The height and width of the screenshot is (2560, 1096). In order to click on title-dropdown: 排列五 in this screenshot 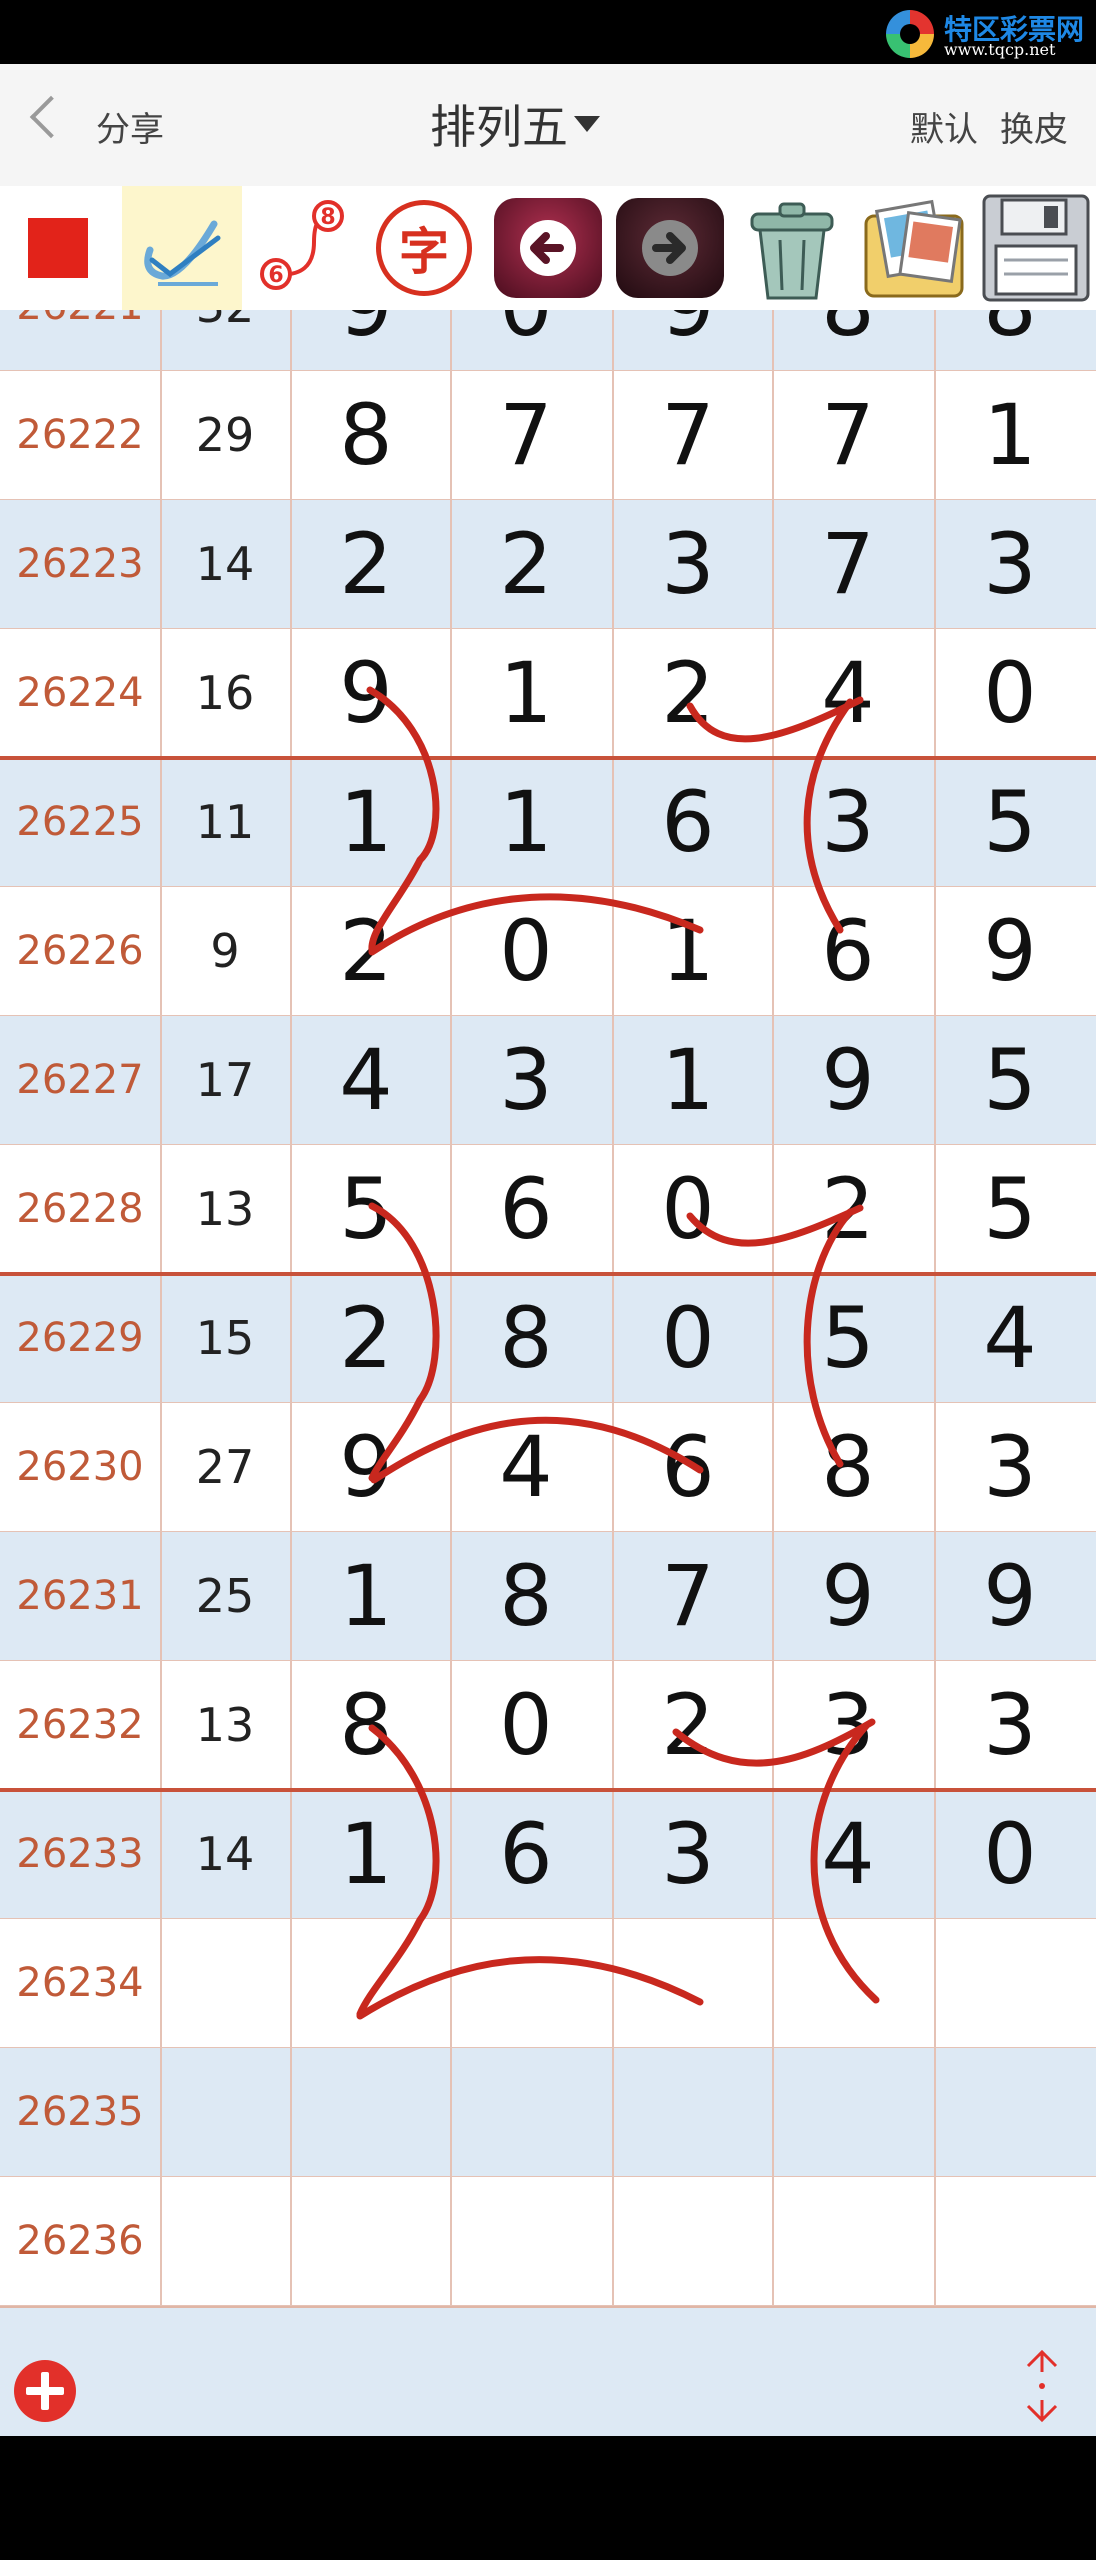, I will do `click(515, 124)`.